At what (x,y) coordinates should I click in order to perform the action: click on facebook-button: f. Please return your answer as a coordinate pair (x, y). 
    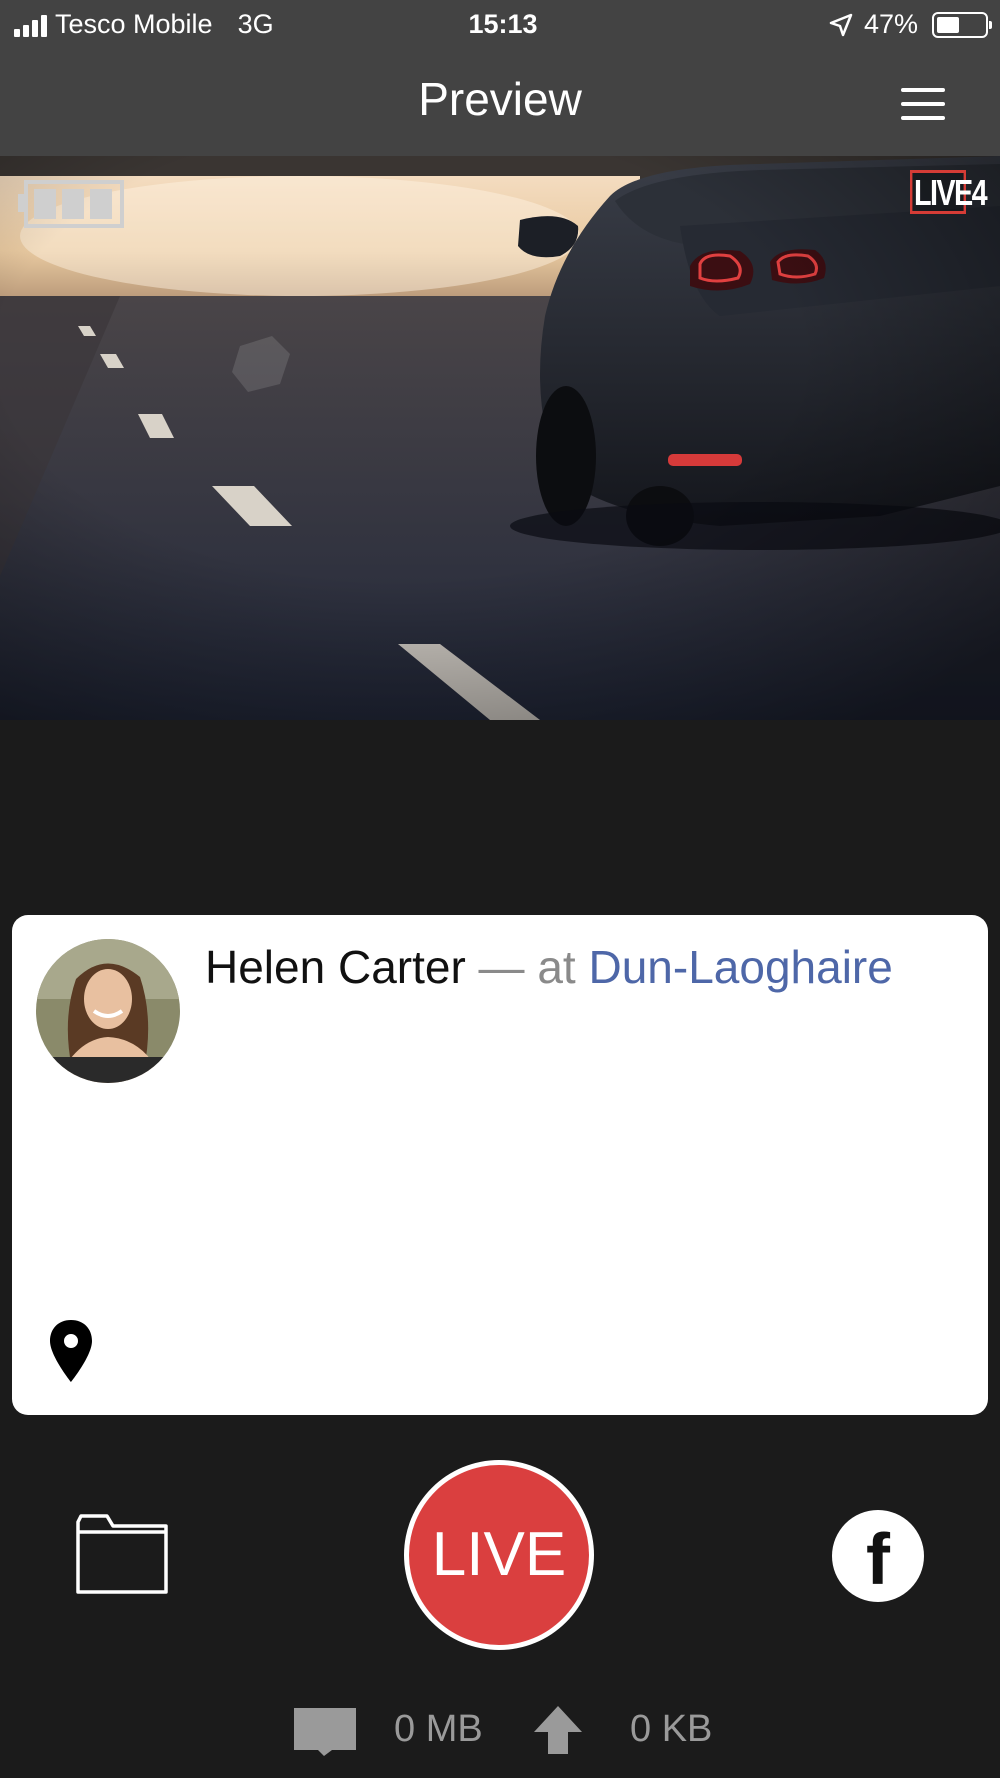
    Looking at the image, I should click on (878, 1556).